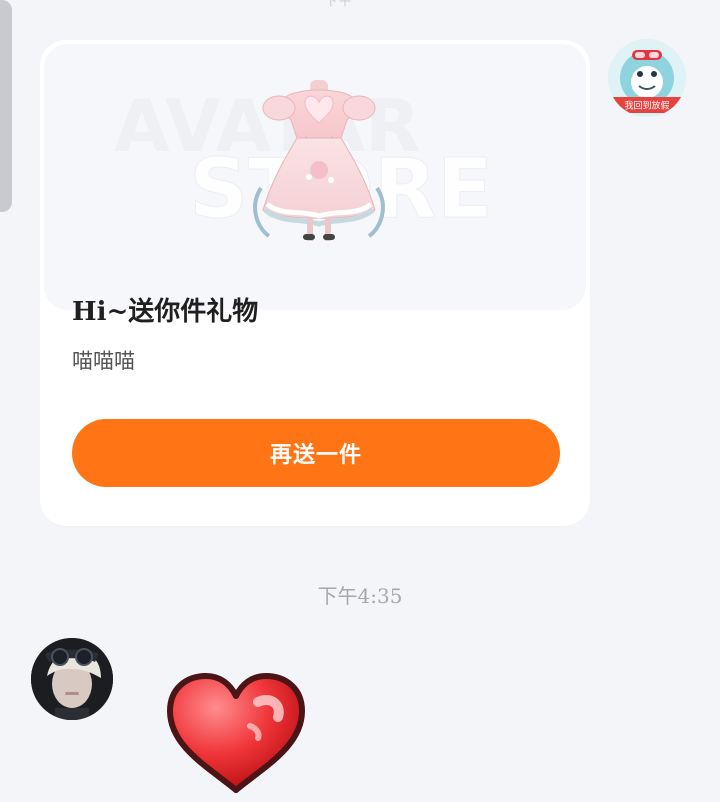 This screenshot has width=720, height=802. What do you see at coordinates (646, 106) in the screenshot?
I see `right-avatar-caption: 我回到放假` at bounding box center [646, 106].